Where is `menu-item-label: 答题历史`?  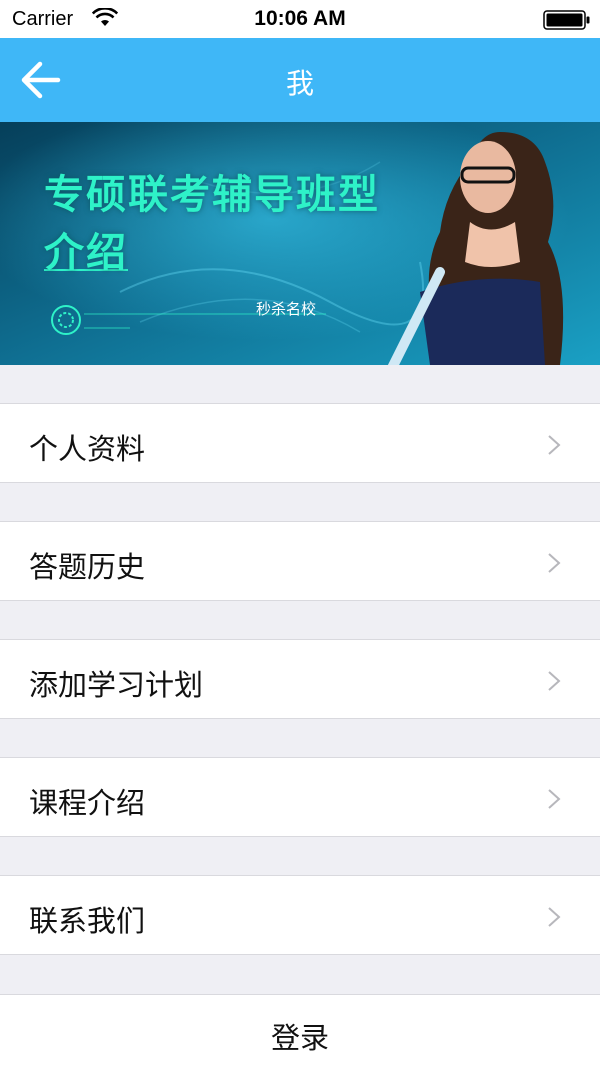 menu-item-label: 答题历史 is located at coordinates (87, 567).